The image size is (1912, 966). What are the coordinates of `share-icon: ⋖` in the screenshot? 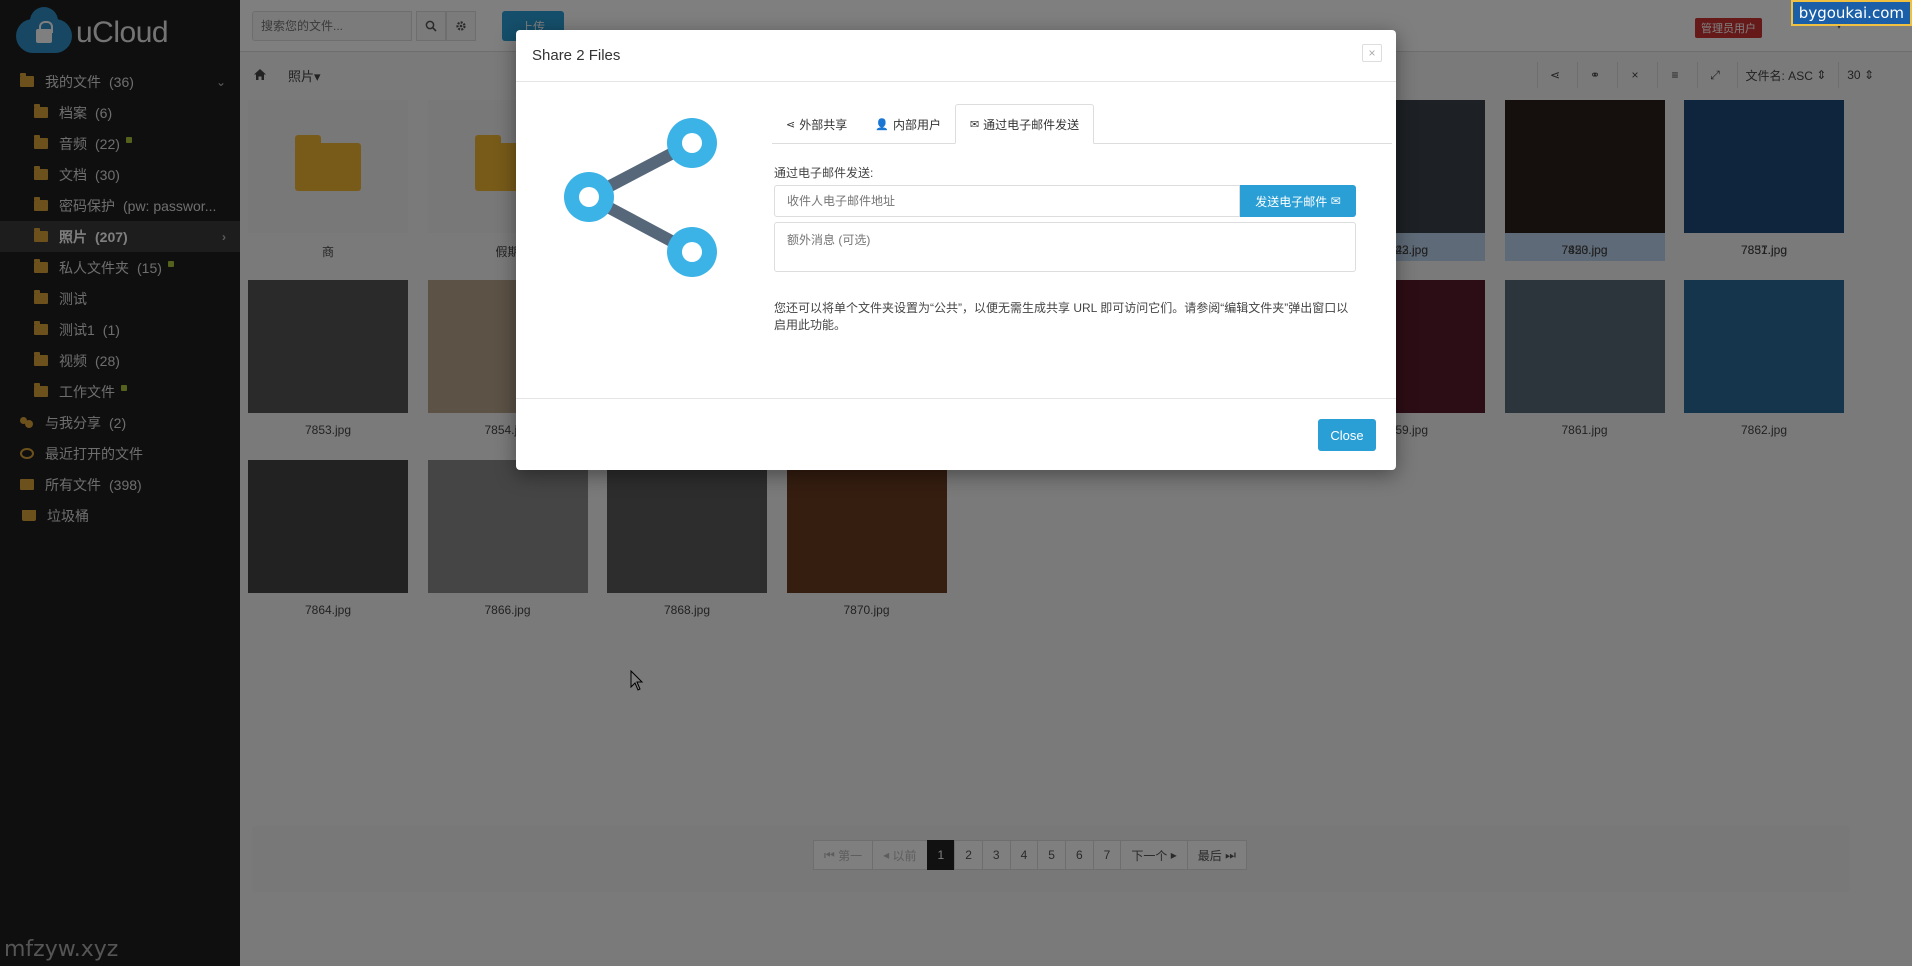 It's located at (791, 124).